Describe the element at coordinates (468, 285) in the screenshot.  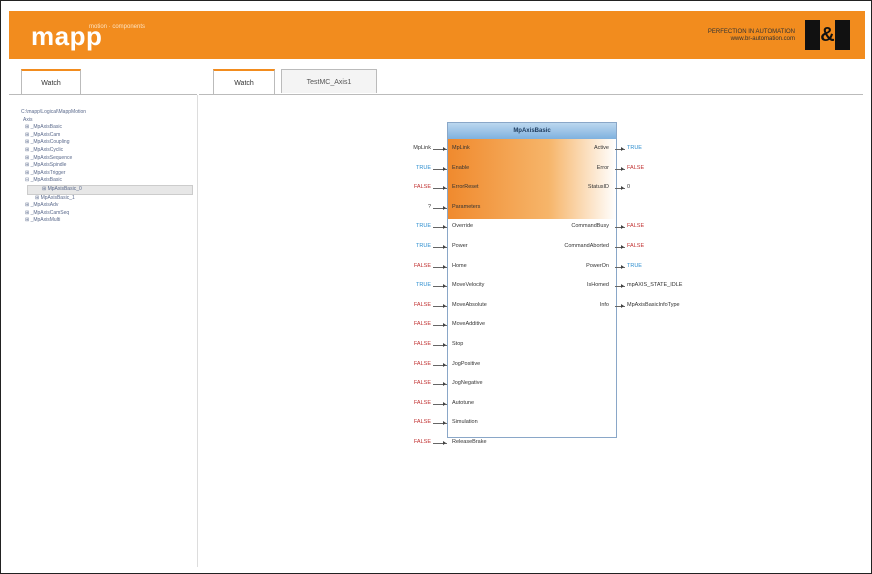
I see `fb-input-pin: MoveVelocity` at that location.